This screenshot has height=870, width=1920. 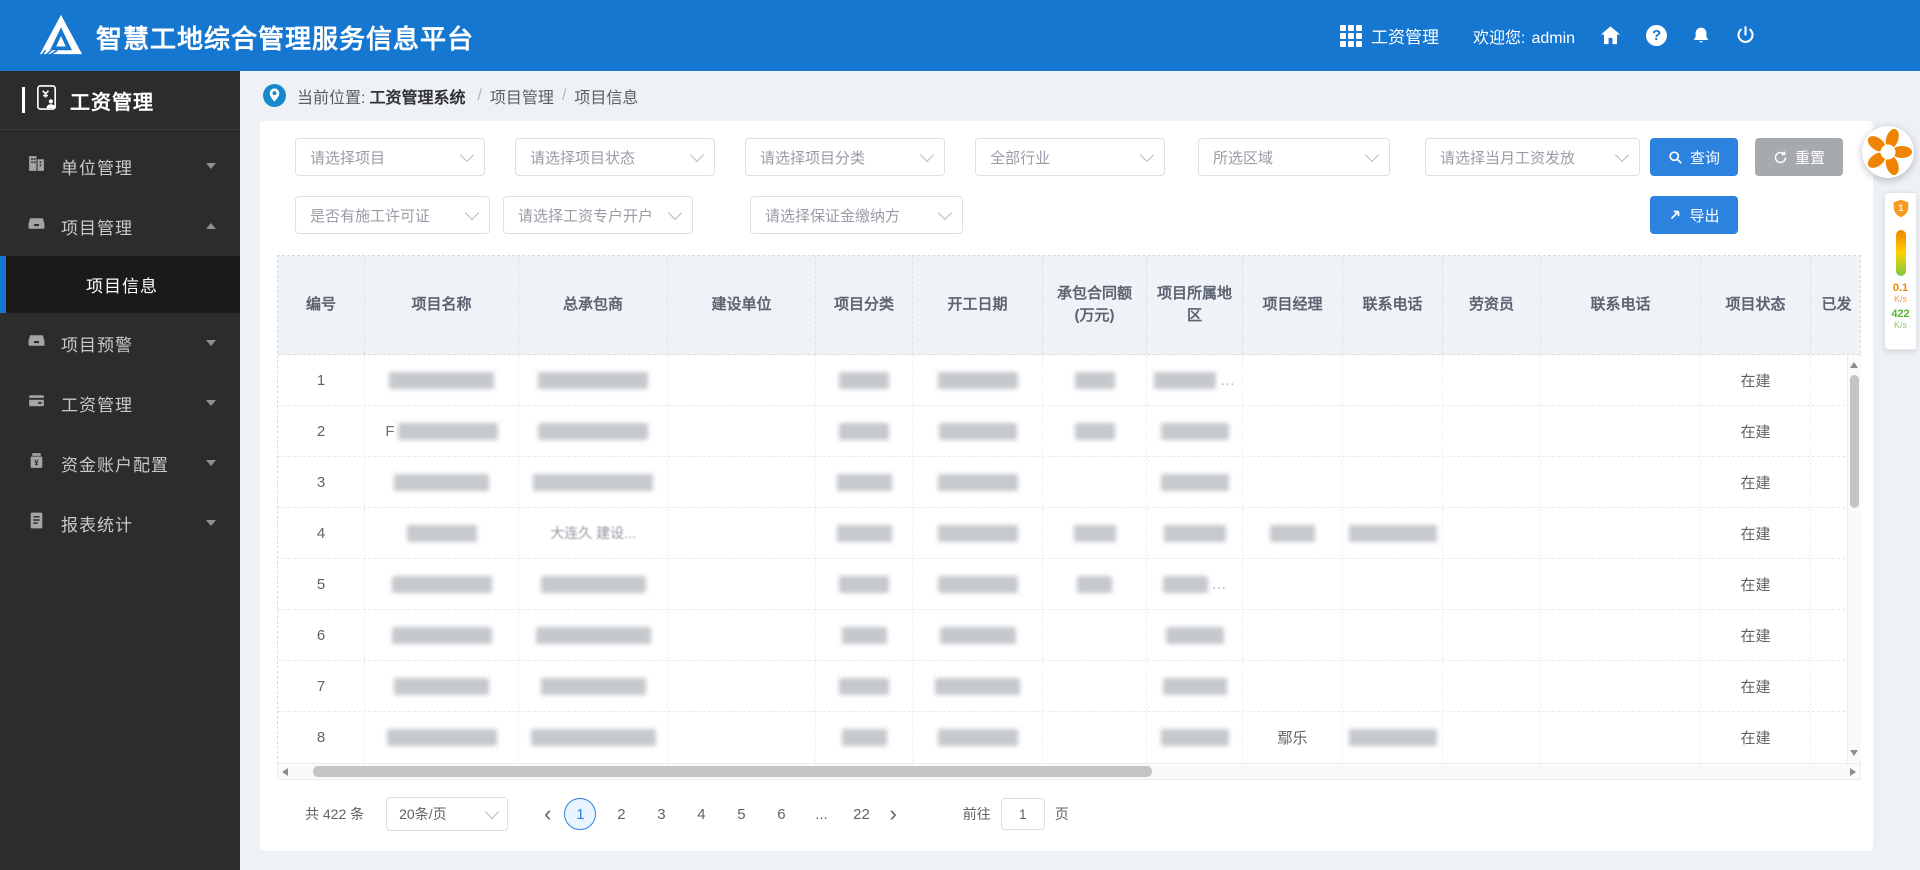 What do you see at coordinates (392, 215) in the screenshot?
I see `select-construction-permit: 是否有施工许可证` at bounding box center [392, 215].